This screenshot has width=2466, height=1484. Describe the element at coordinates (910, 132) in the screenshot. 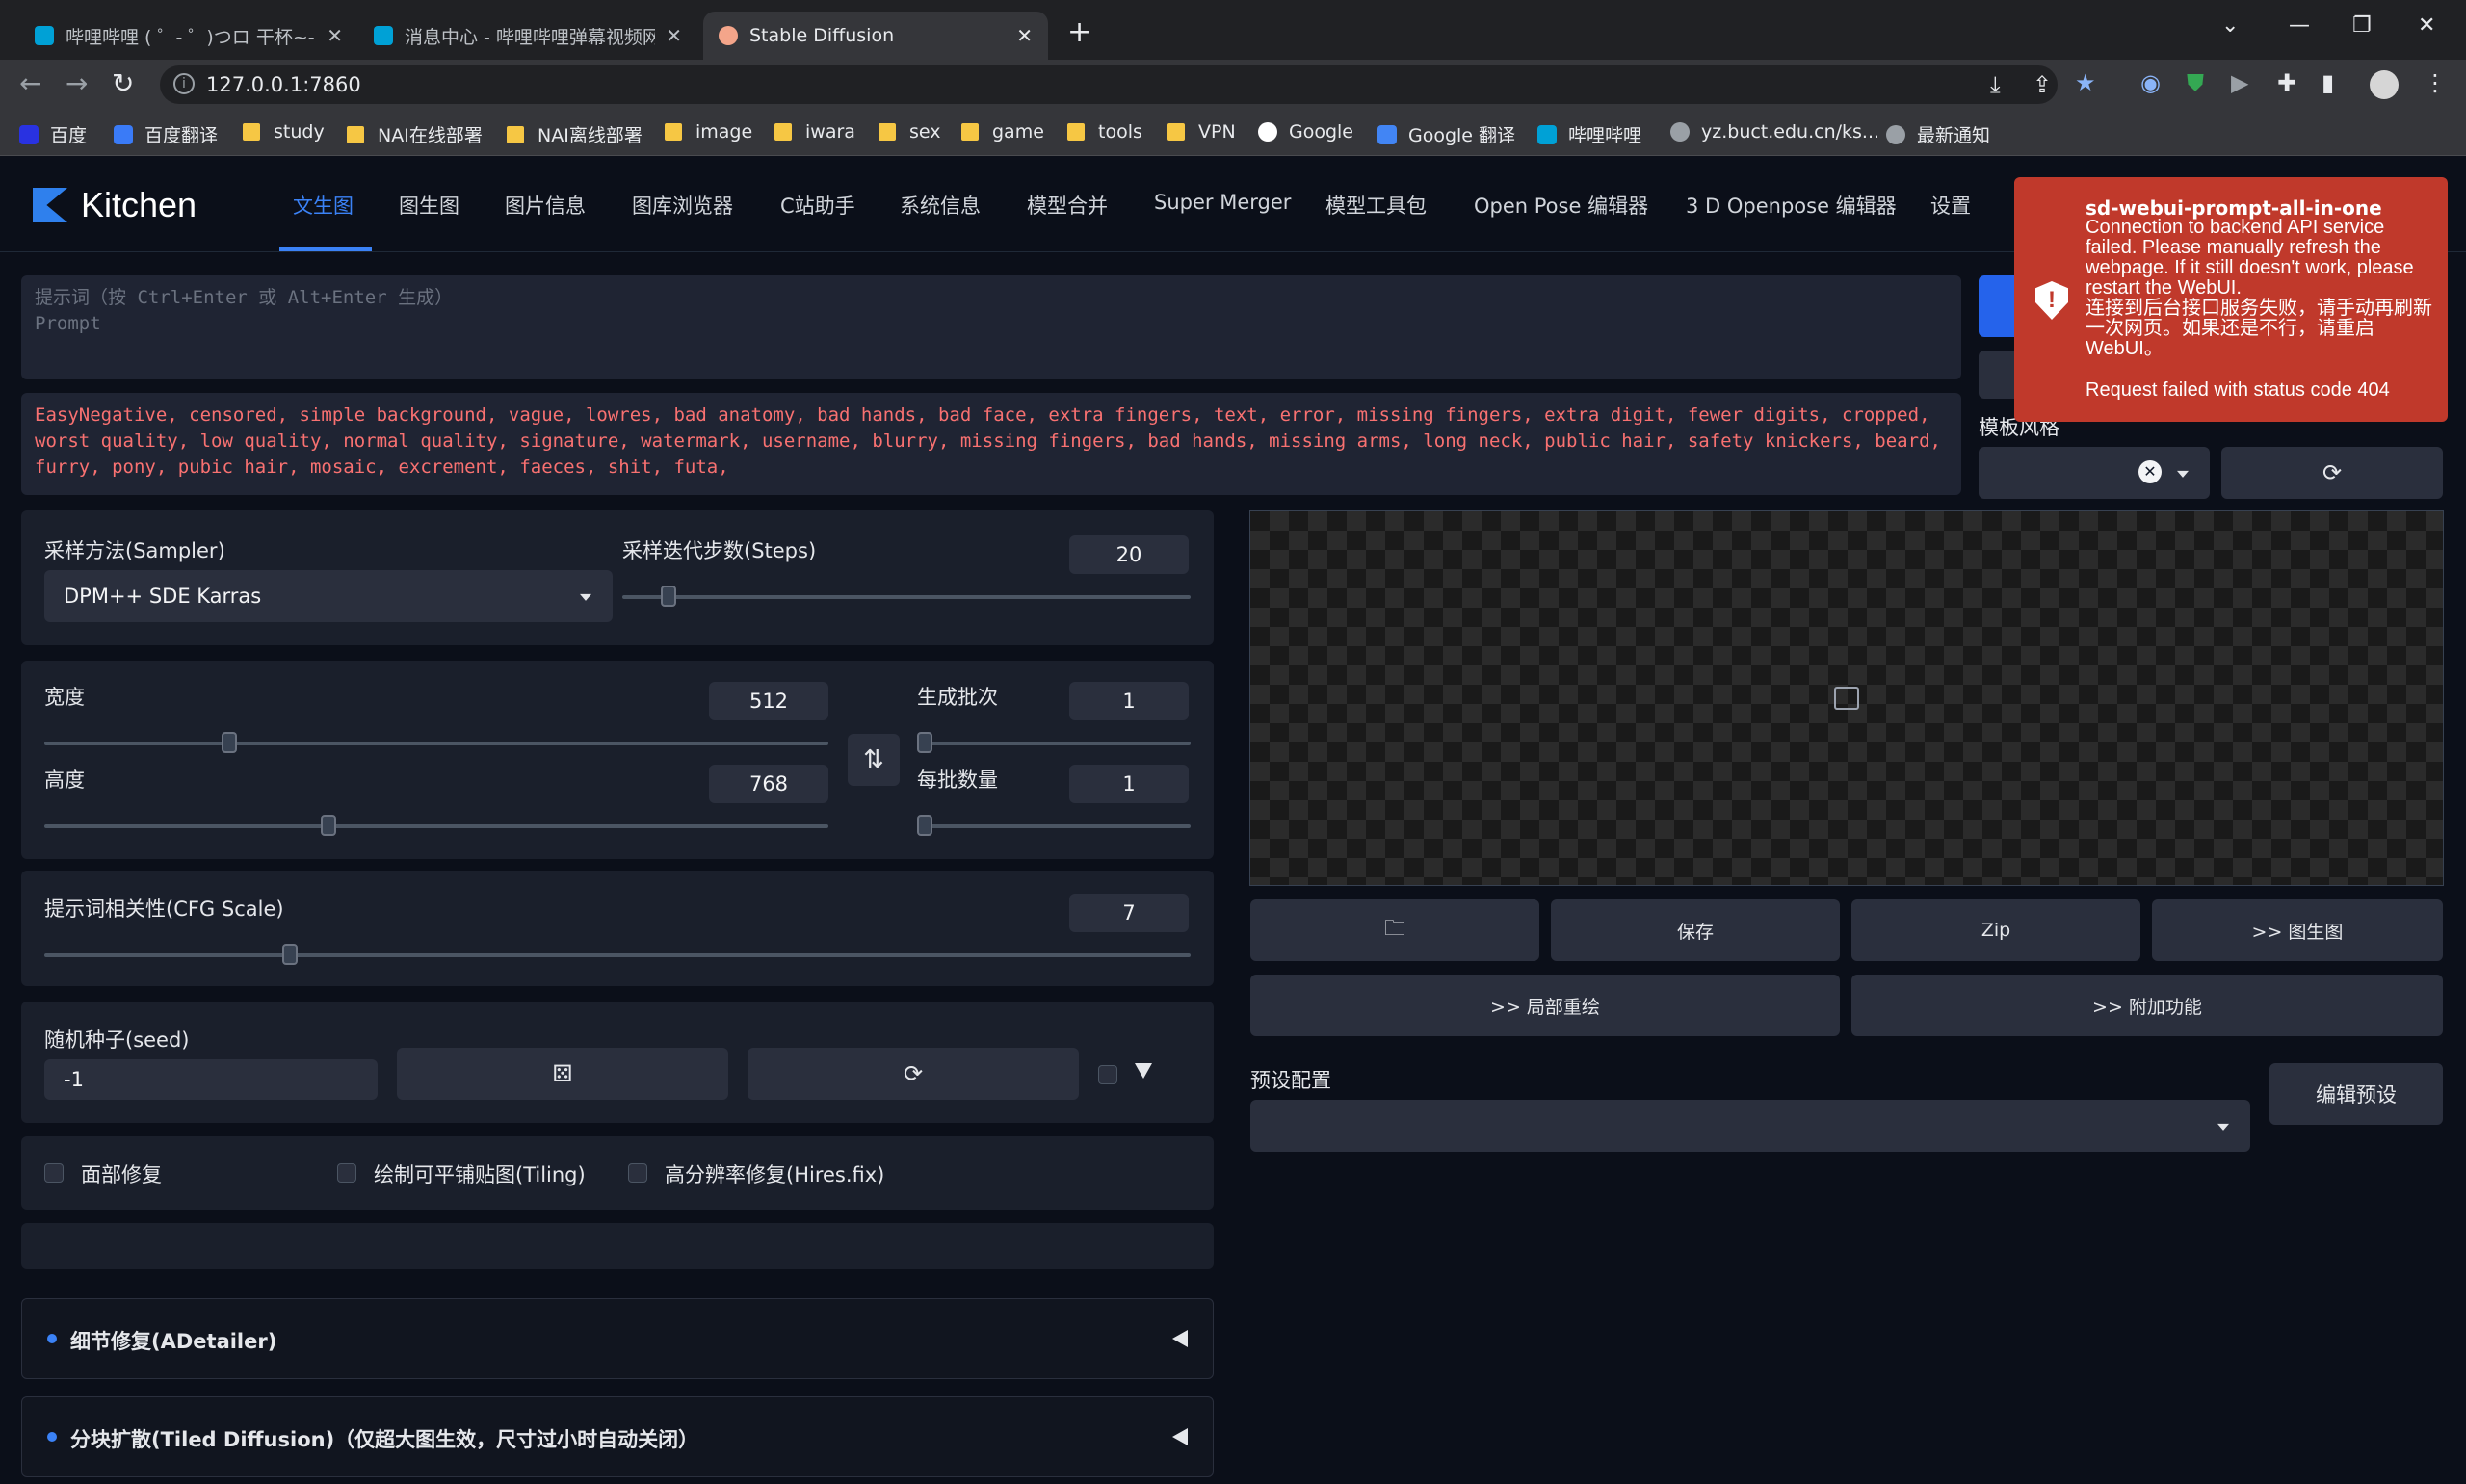

I see `bookmark-sex: sex` at that location.